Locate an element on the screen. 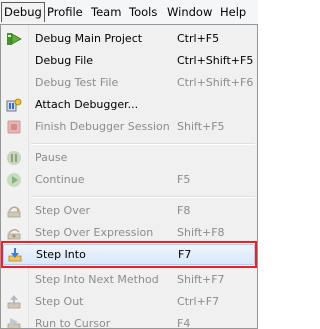 The image size is (320, 329). menu-item-label: Debug Main Project is located at coordinates (89, 38).